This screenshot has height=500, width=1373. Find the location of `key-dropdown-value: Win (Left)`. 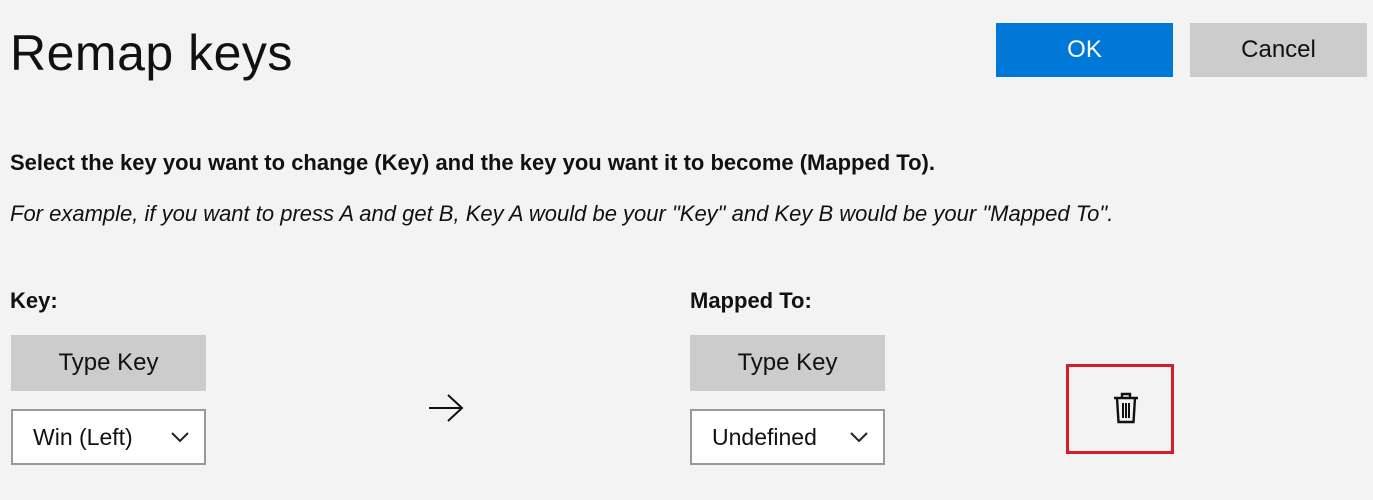

key-dropdown-value: Win (Left) is located at coordinates (83, 436).